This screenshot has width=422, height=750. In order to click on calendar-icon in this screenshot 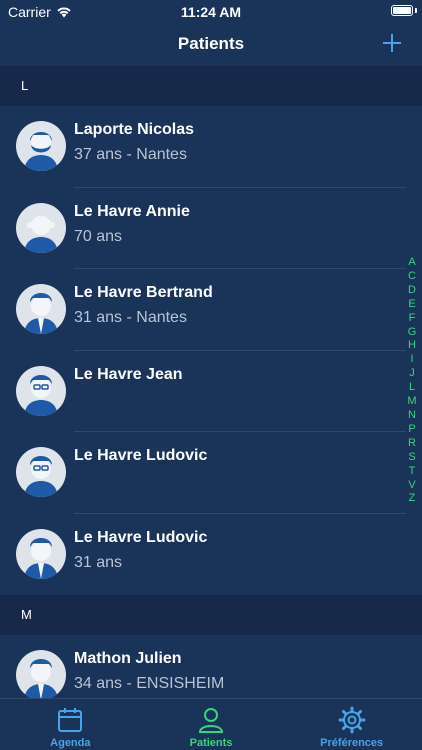, I will do `click(70, 720)`.